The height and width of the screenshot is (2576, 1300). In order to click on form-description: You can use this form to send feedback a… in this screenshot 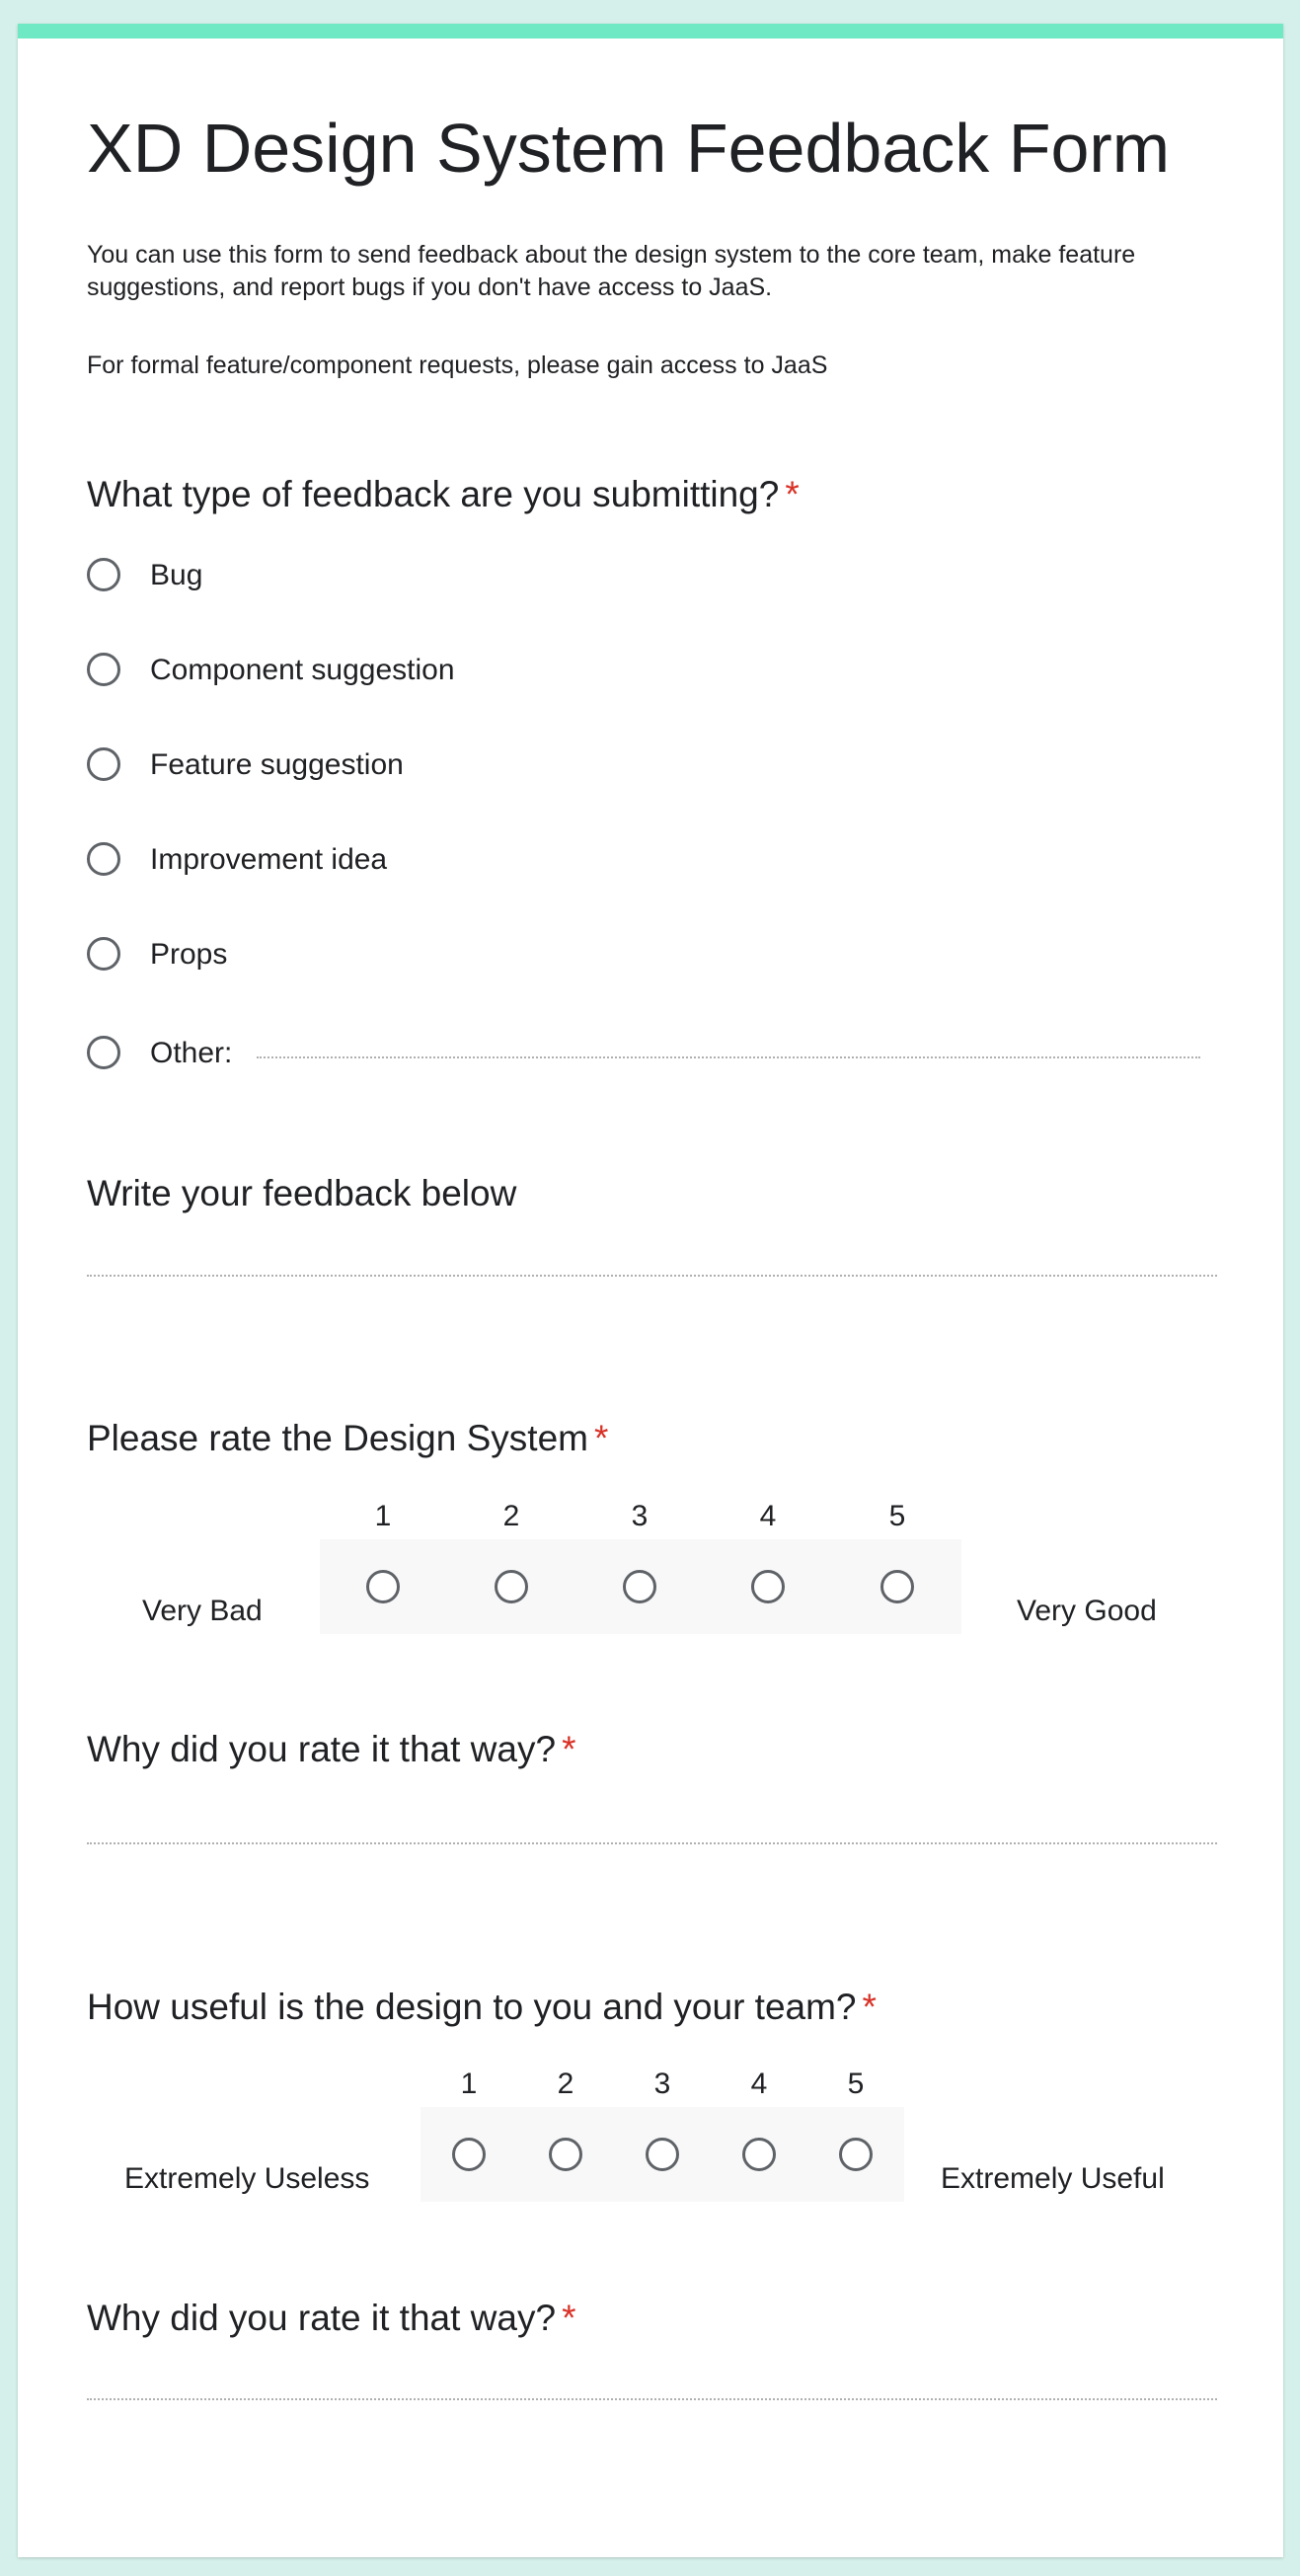, I will do `click(611, 271)`.